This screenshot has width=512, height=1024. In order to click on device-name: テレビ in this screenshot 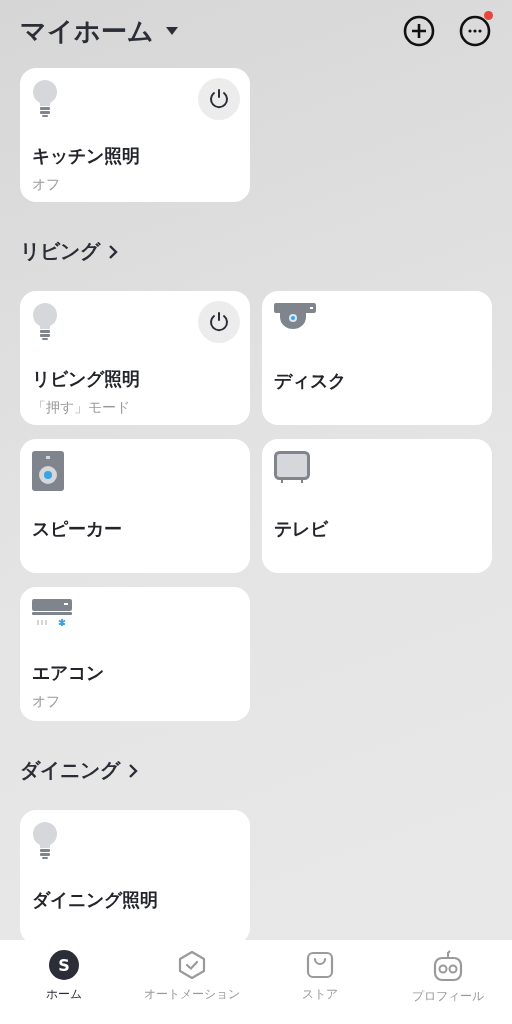, I will do `click(302, 529)`.